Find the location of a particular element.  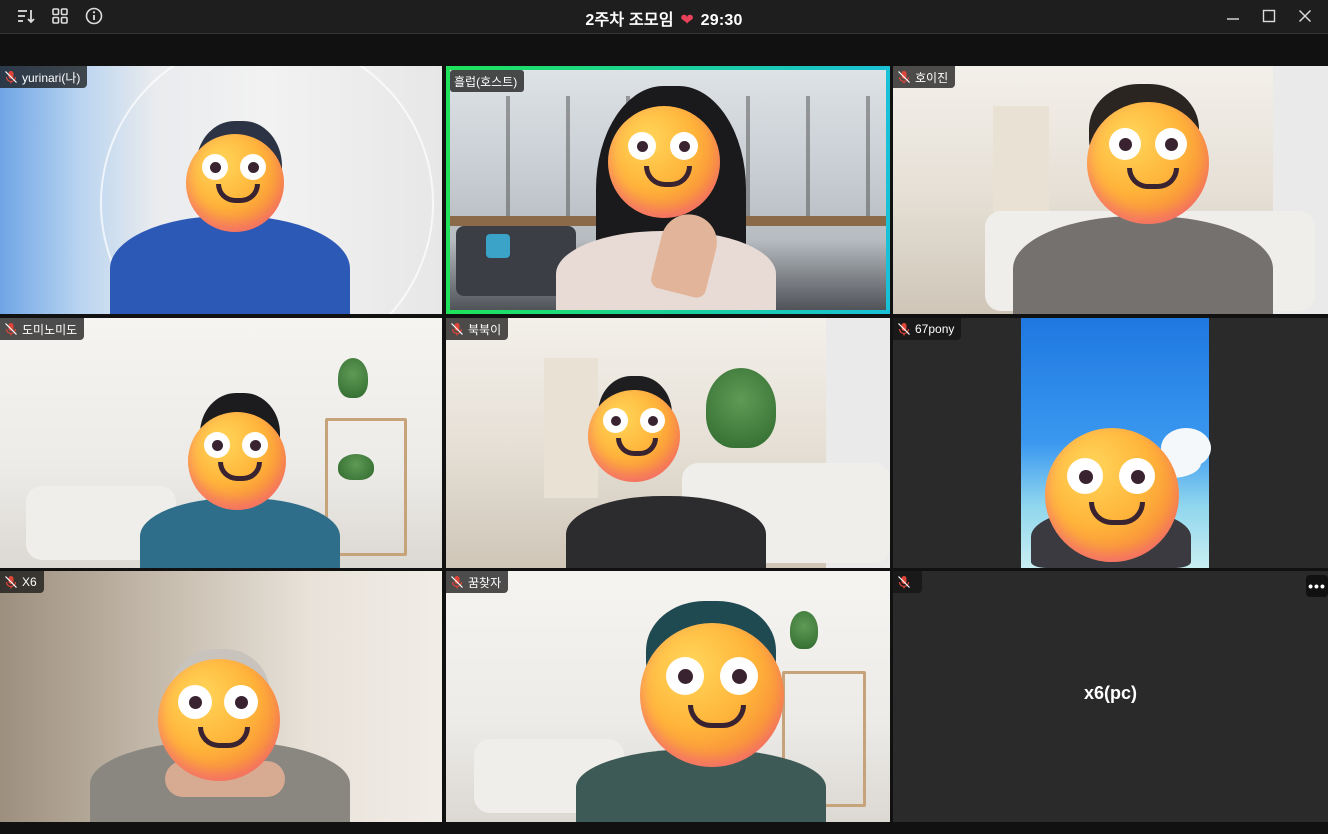

window-controls is located at coordinates (1269, 16).